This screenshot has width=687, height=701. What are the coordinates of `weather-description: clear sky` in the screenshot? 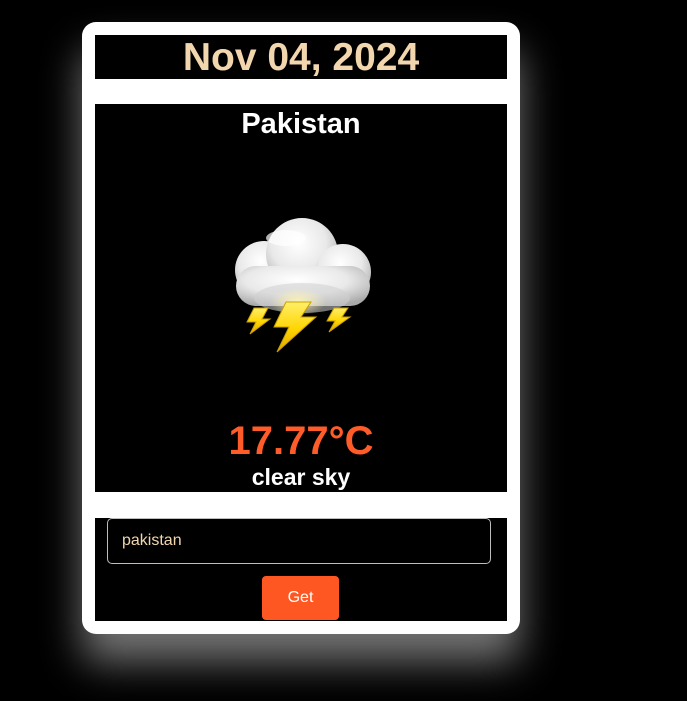 It's located at (301, 477).